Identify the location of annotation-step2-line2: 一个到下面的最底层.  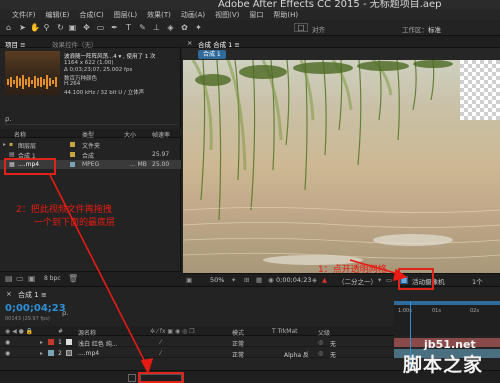
(75, 223).